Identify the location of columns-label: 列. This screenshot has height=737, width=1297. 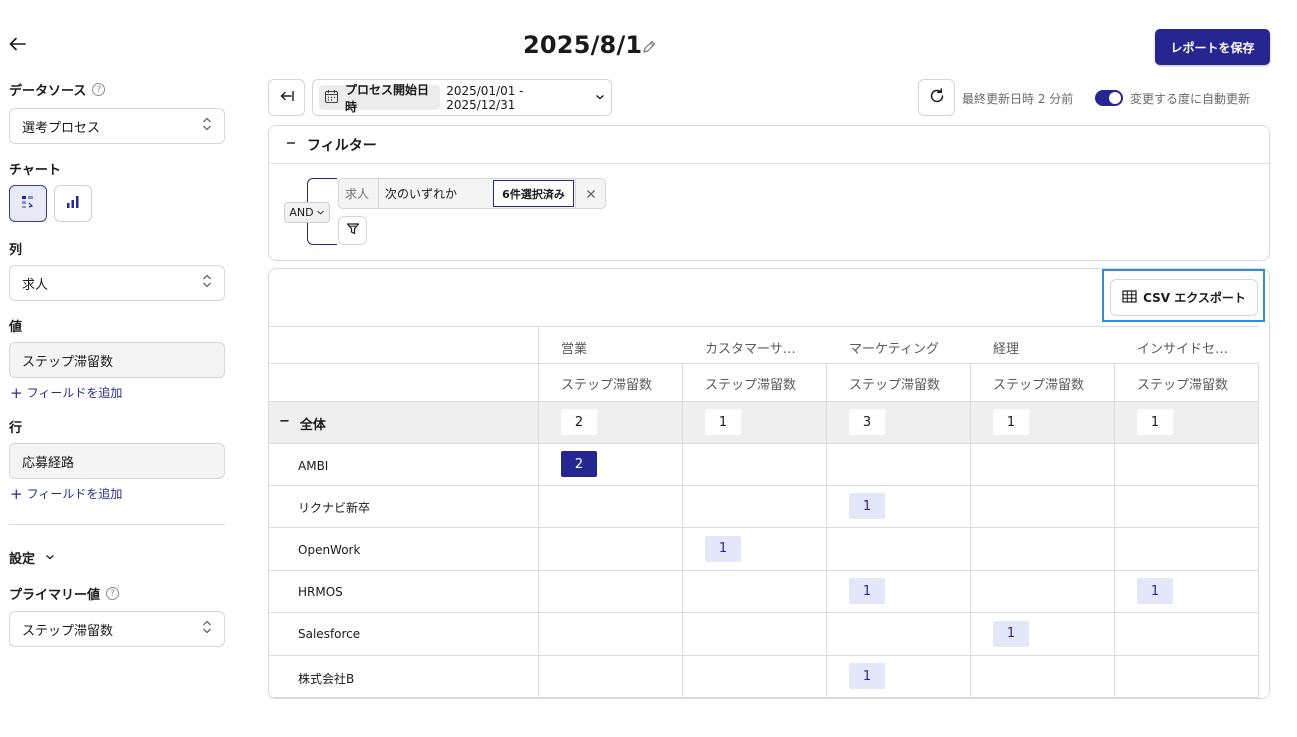
(16, 250).